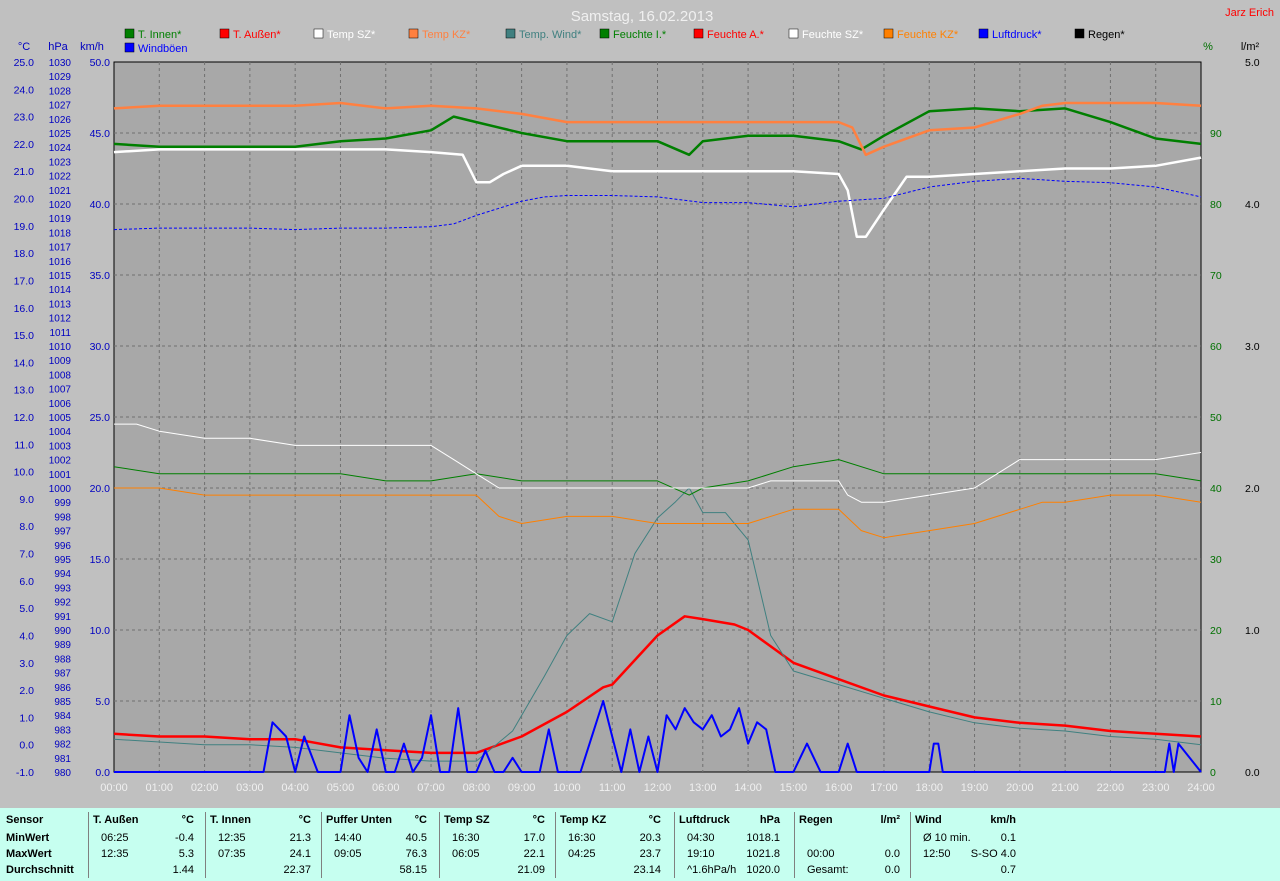  Describe the element at coordinates (884, 788) in the screenshot. I see `x-tick-label: 17:00` at that location.